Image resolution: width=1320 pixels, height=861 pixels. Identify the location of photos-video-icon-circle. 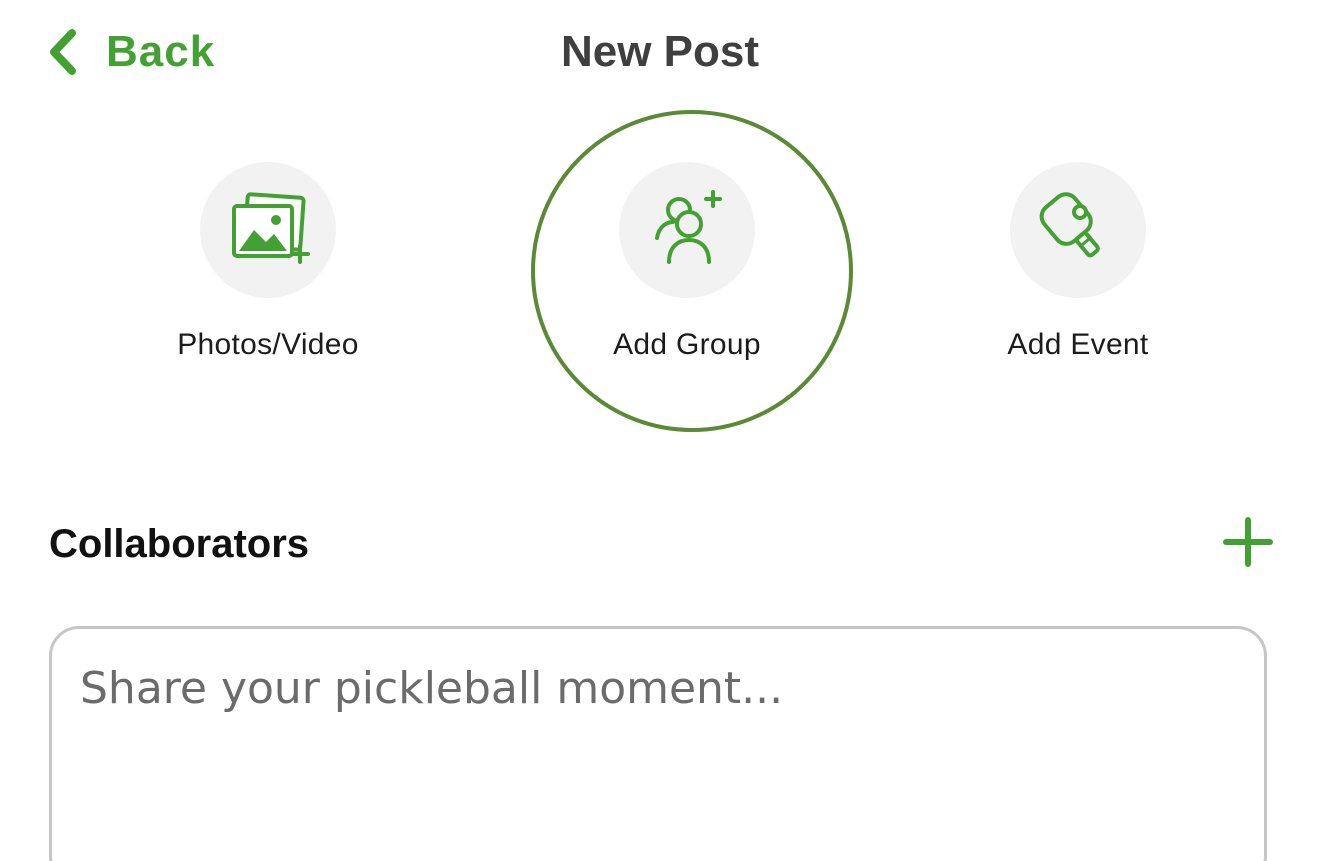
(268, 230).